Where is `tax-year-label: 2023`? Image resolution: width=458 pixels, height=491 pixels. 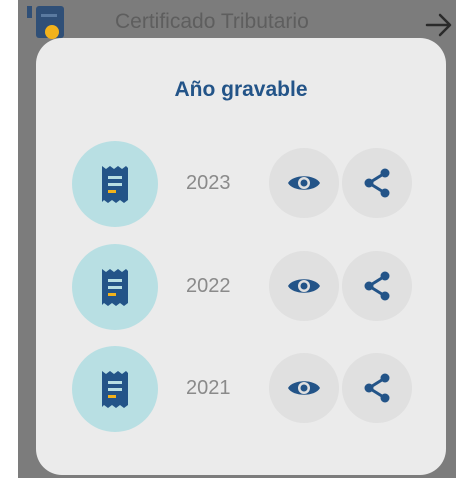
tax-year-label: 2023 is located at coordinates (208, 183).